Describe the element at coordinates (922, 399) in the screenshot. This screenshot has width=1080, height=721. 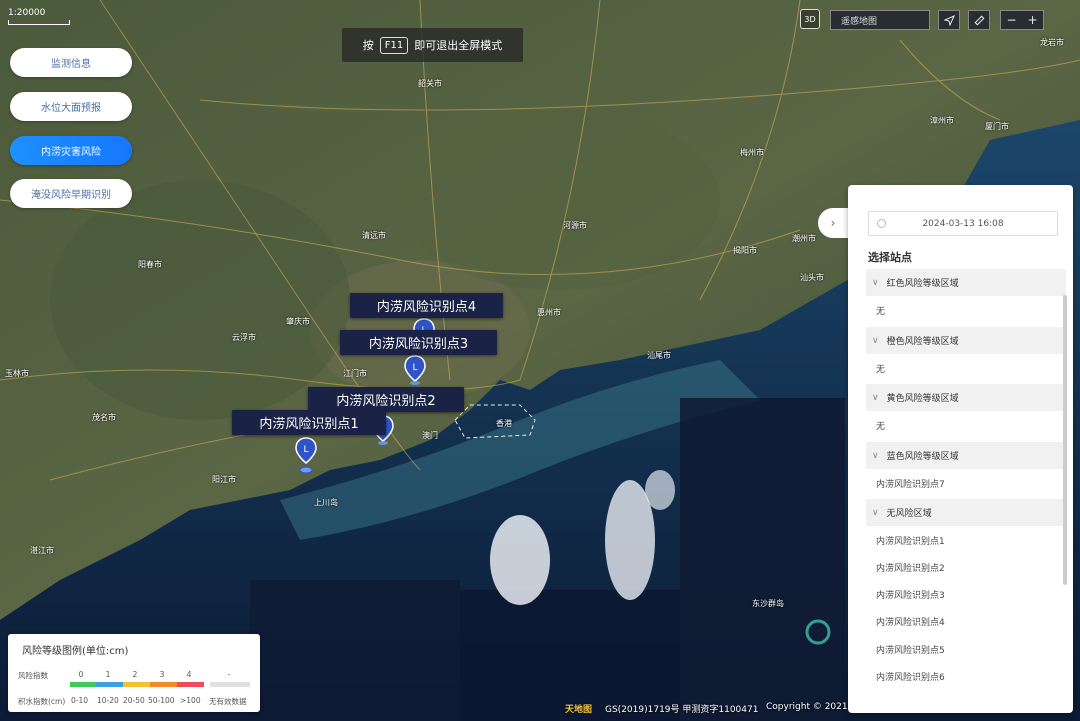
I see `group-name: 黄色风险等级区域` at that location.